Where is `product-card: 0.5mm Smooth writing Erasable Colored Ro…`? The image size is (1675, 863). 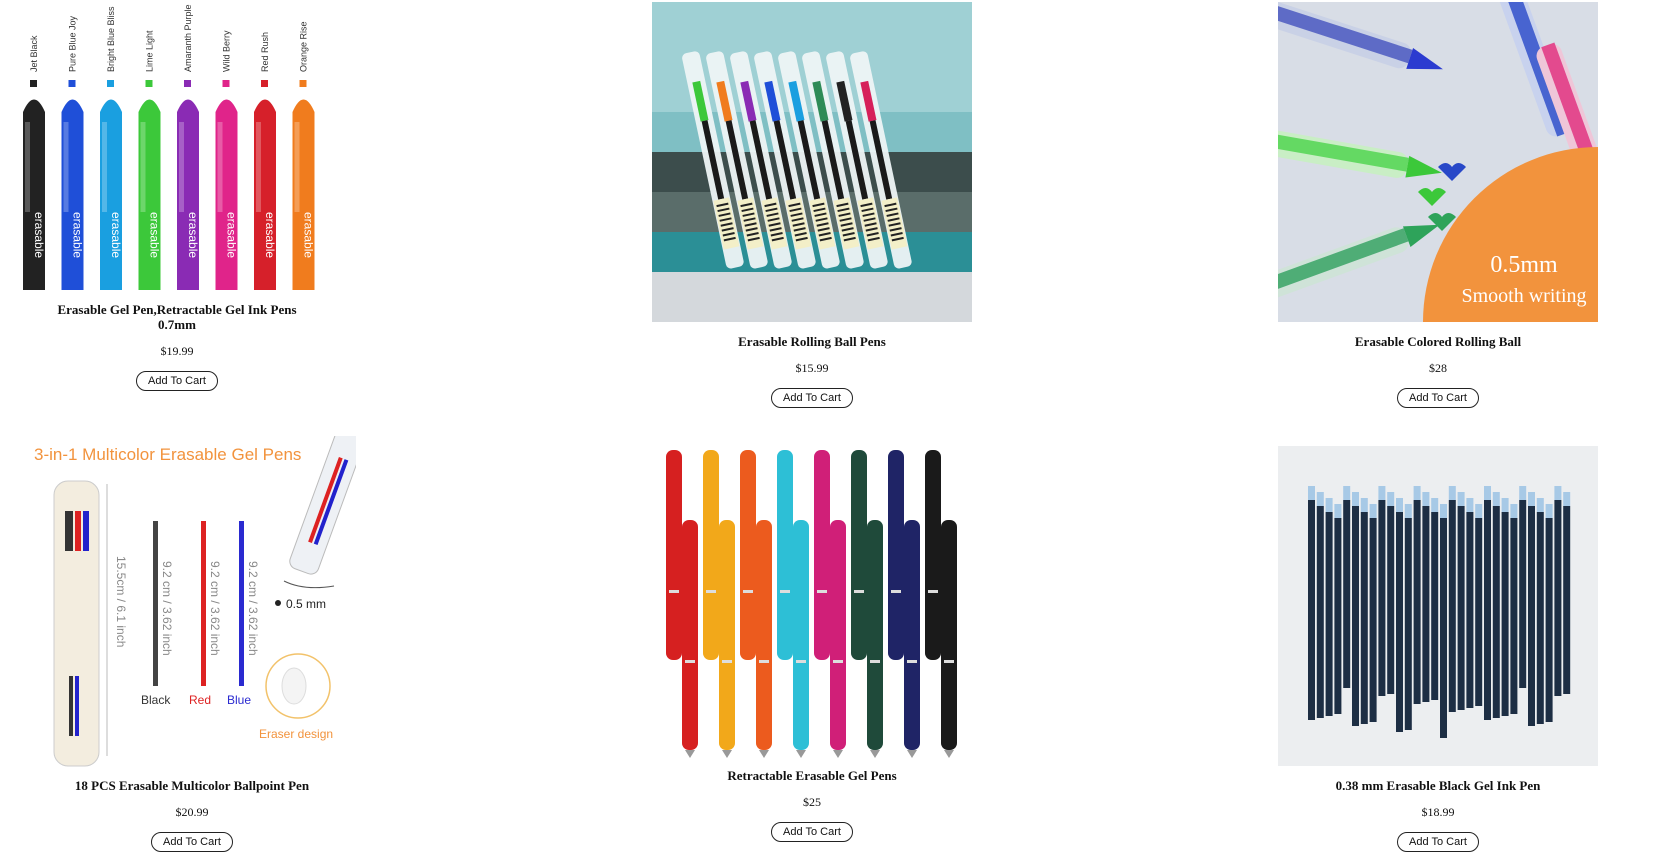
product-card: 0.5mm Smooth writing Erasable Colored Ro… is located at coordinates (1438, 205).